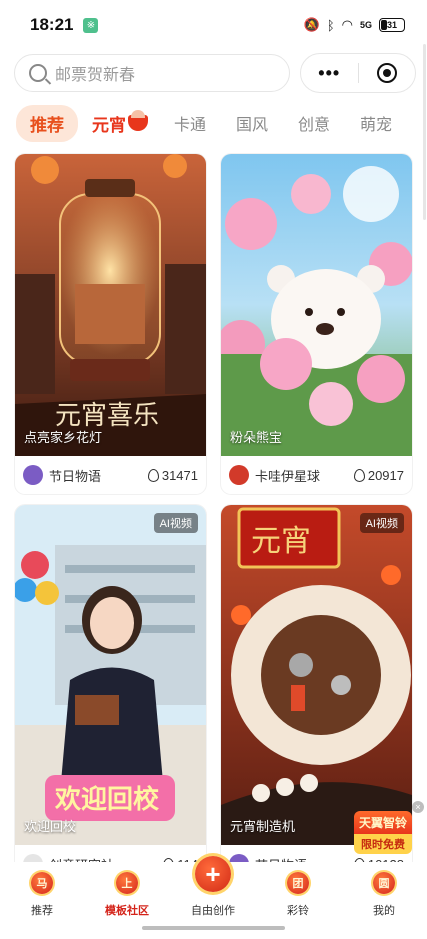  What do you see at coordinates (213, 928) in the screenshot?
I see `home-indicator` at bounding box center [213, 928].